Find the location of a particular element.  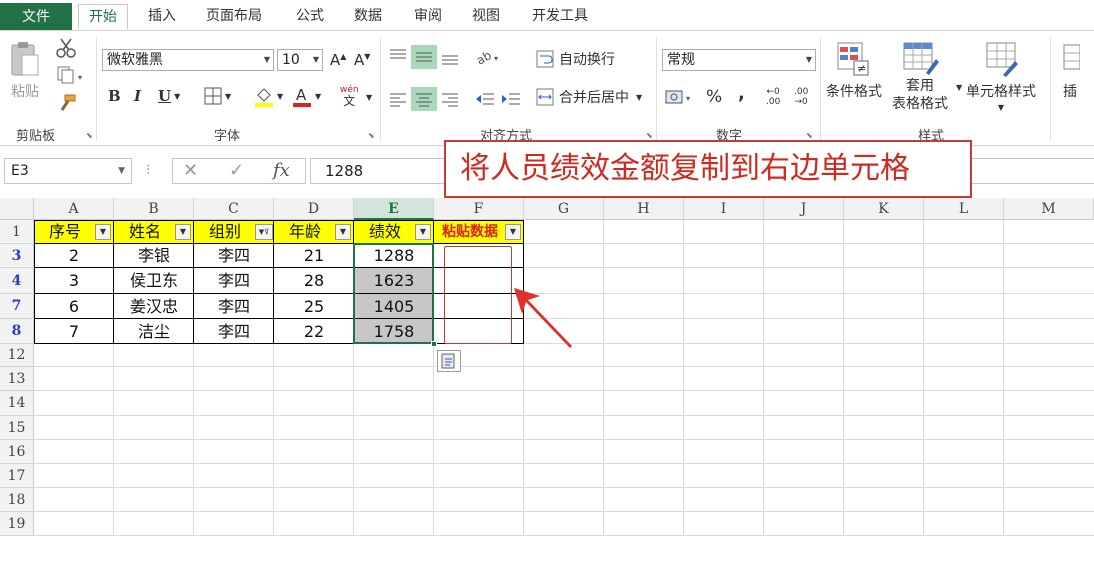

cut-button is located at coordinates (66, 48).